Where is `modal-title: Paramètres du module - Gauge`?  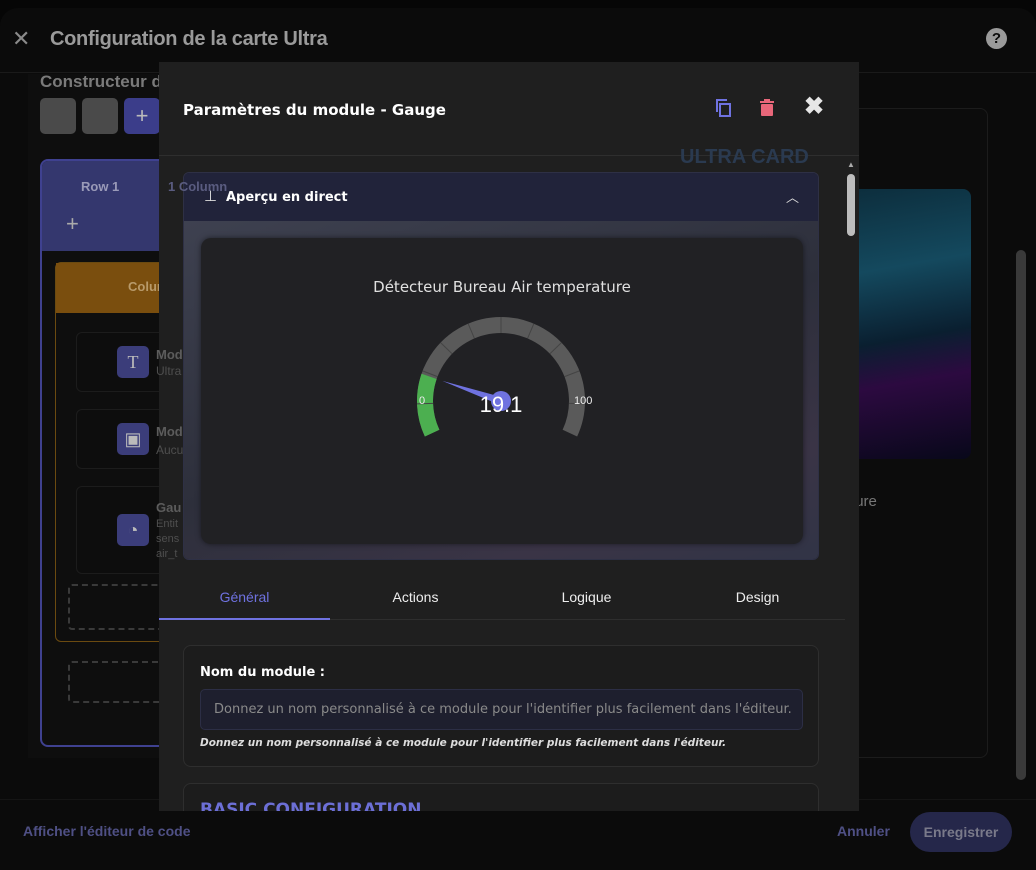 modal-title: Paramètres du module - Gauge is located at coordinates (314, 110).